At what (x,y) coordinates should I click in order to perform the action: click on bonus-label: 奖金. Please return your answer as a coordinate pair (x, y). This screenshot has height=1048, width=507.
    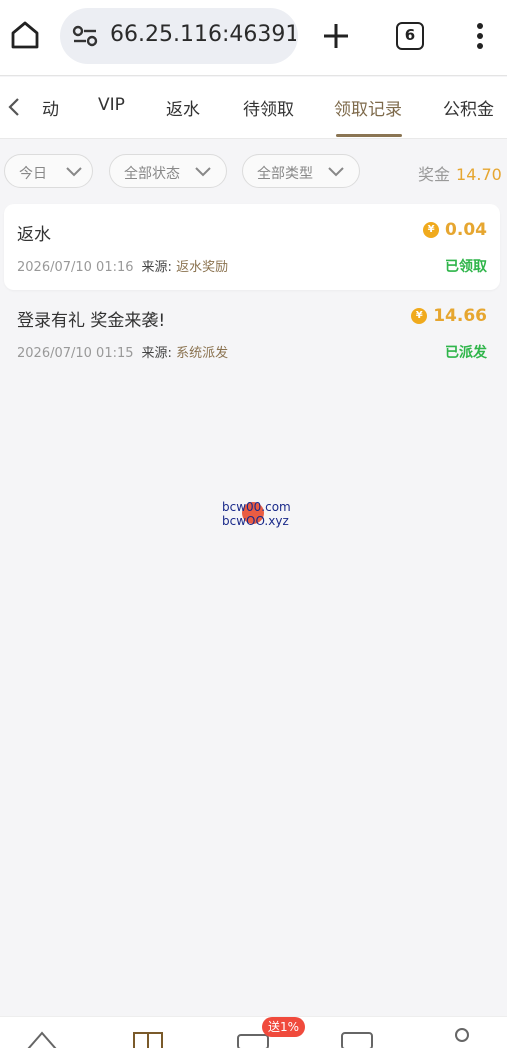
    Looking at the image, I should click on (434, 174).